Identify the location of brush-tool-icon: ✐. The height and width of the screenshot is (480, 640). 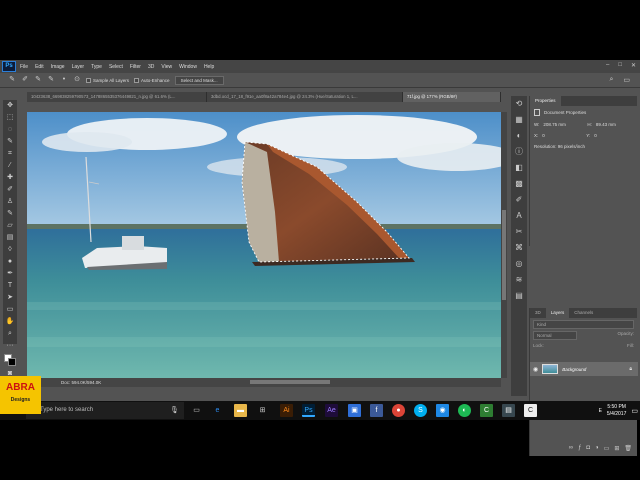
(10, 190).